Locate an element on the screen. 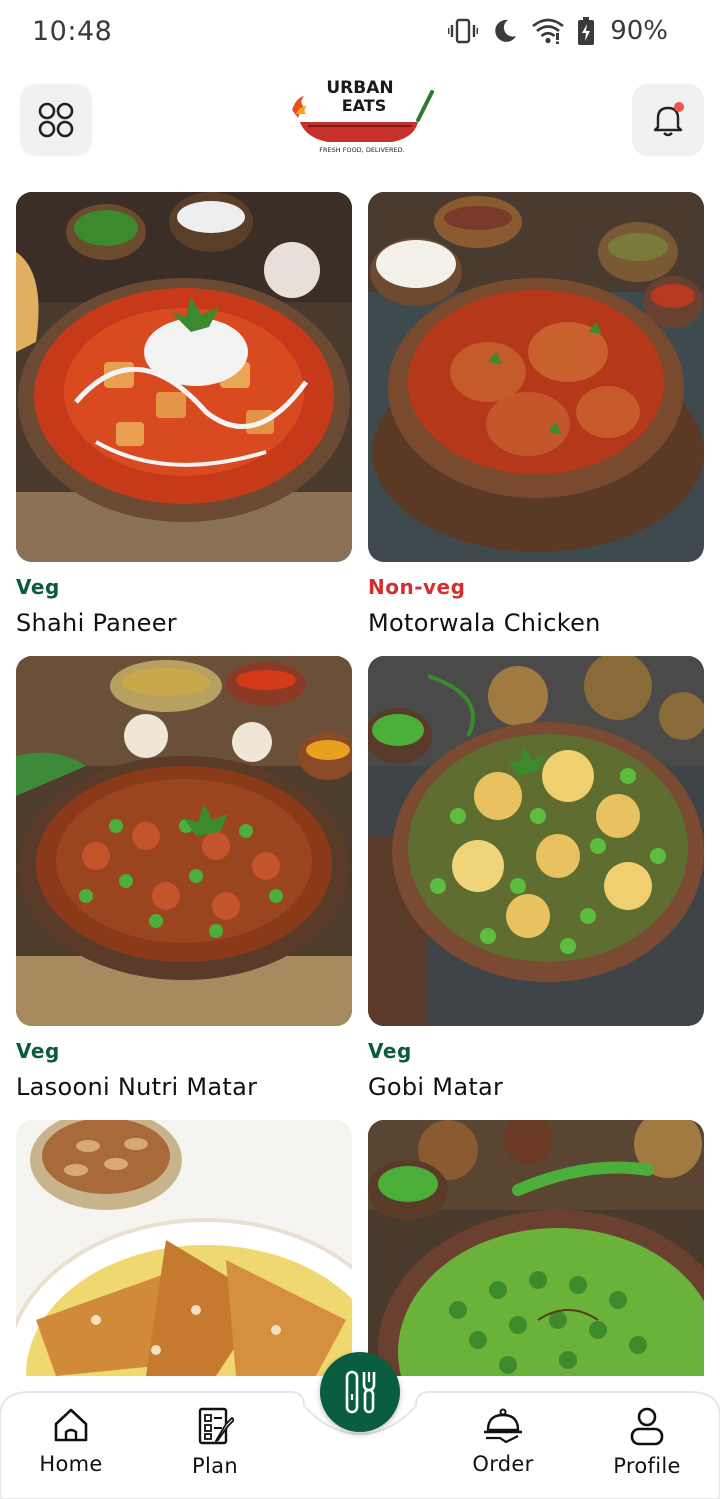  status-icons: 90% is located at coordinates (558, 31).